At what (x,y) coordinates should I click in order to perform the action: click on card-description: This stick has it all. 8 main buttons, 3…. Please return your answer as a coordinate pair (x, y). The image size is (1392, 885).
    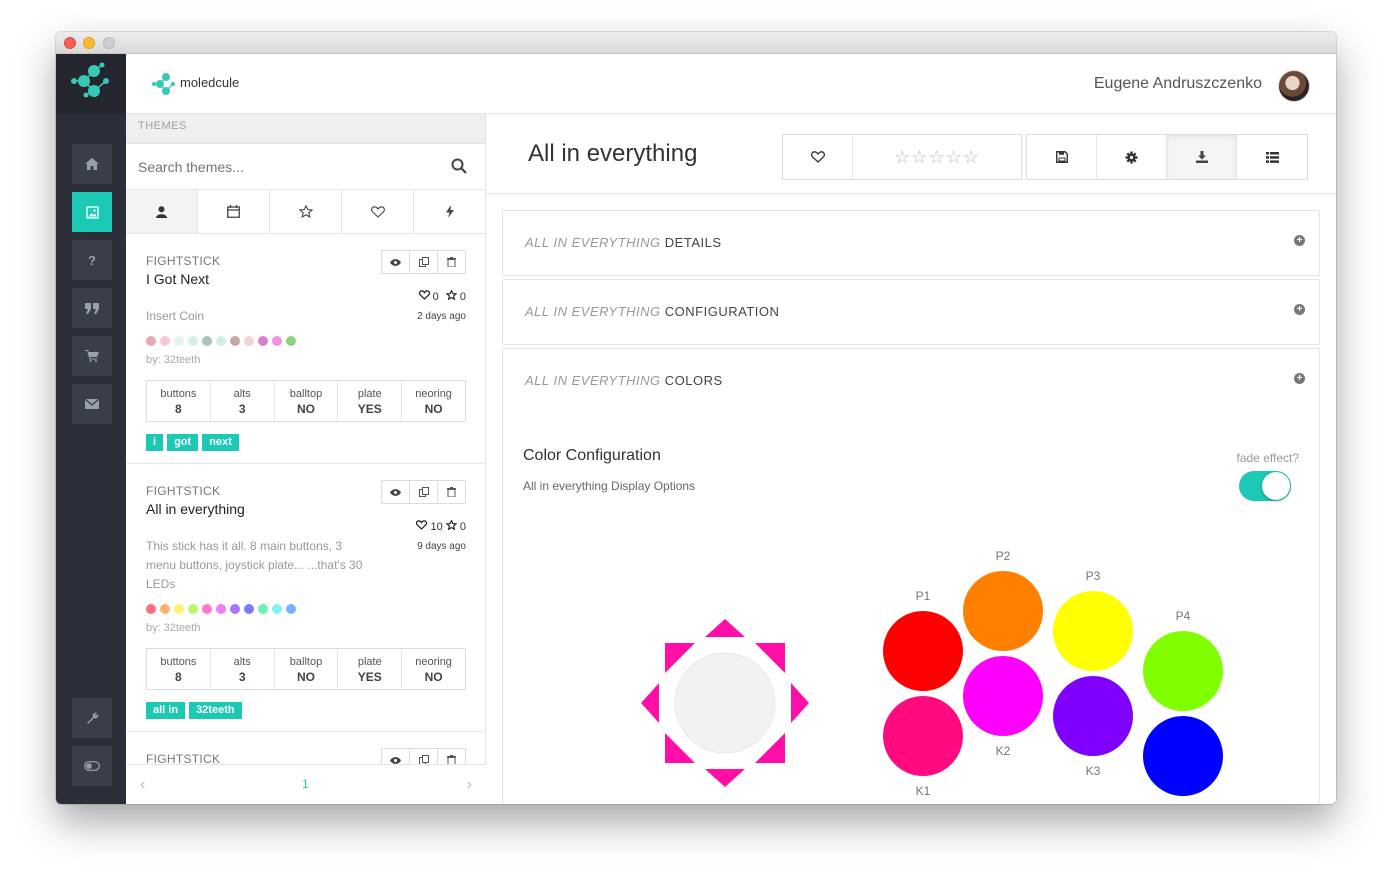
    Looking at the image, I should click on (254, 565).